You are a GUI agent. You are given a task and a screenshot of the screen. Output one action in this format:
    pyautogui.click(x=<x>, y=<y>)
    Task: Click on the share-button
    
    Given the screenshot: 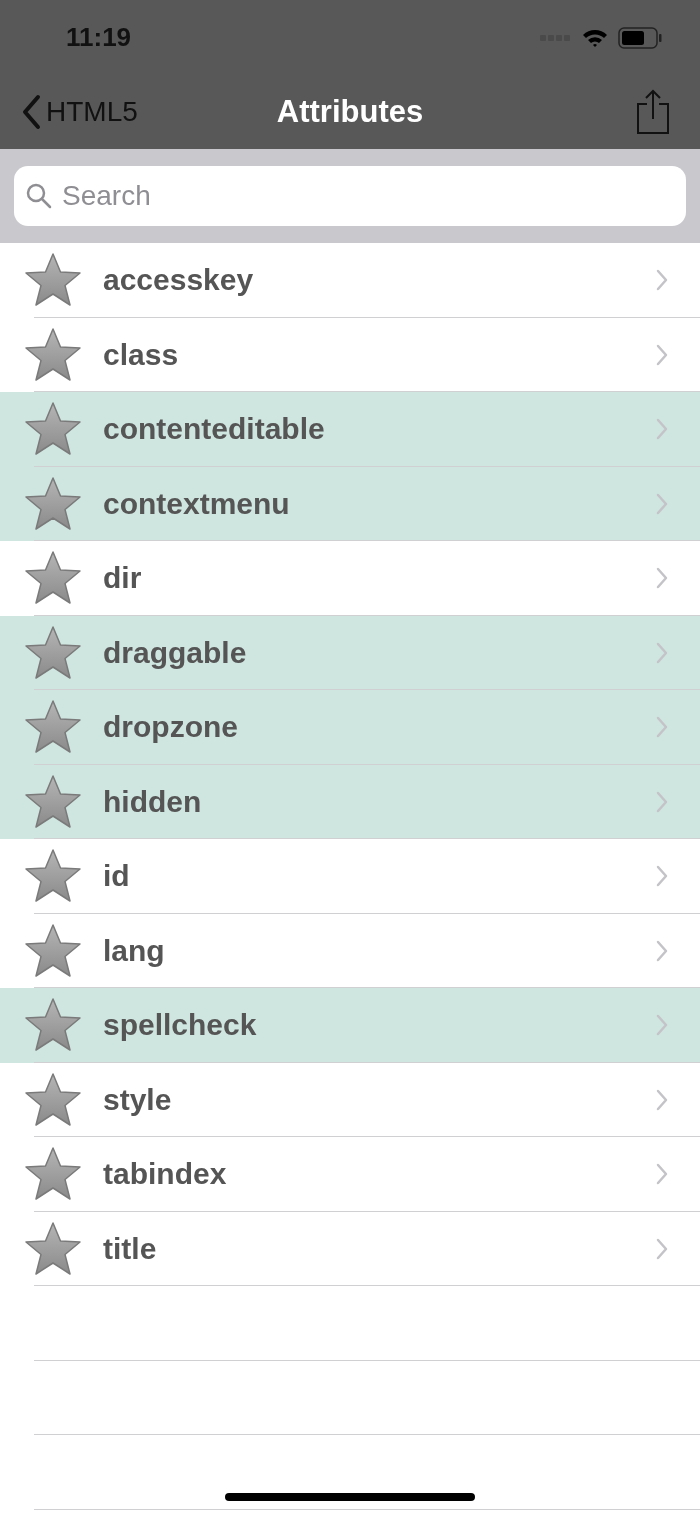 What is the action you would take?
    pyautogui.click(x=653, y=112)
    